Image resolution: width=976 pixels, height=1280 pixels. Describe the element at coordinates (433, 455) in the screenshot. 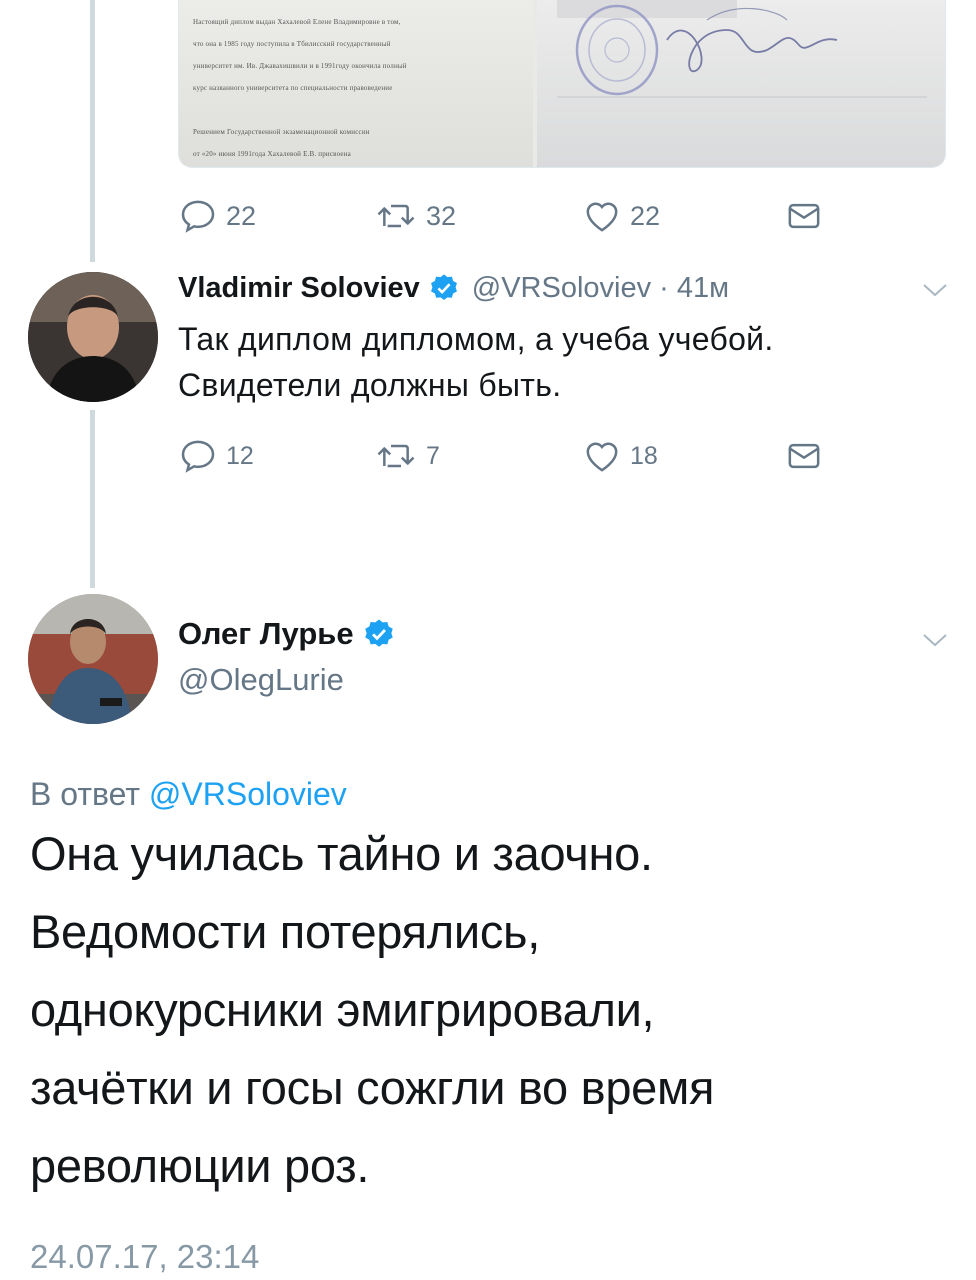

I see `retweet-count: 7` at that location.